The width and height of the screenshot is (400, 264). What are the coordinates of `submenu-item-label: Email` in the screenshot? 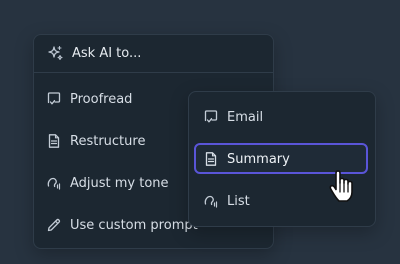 It's located at (245, 117).